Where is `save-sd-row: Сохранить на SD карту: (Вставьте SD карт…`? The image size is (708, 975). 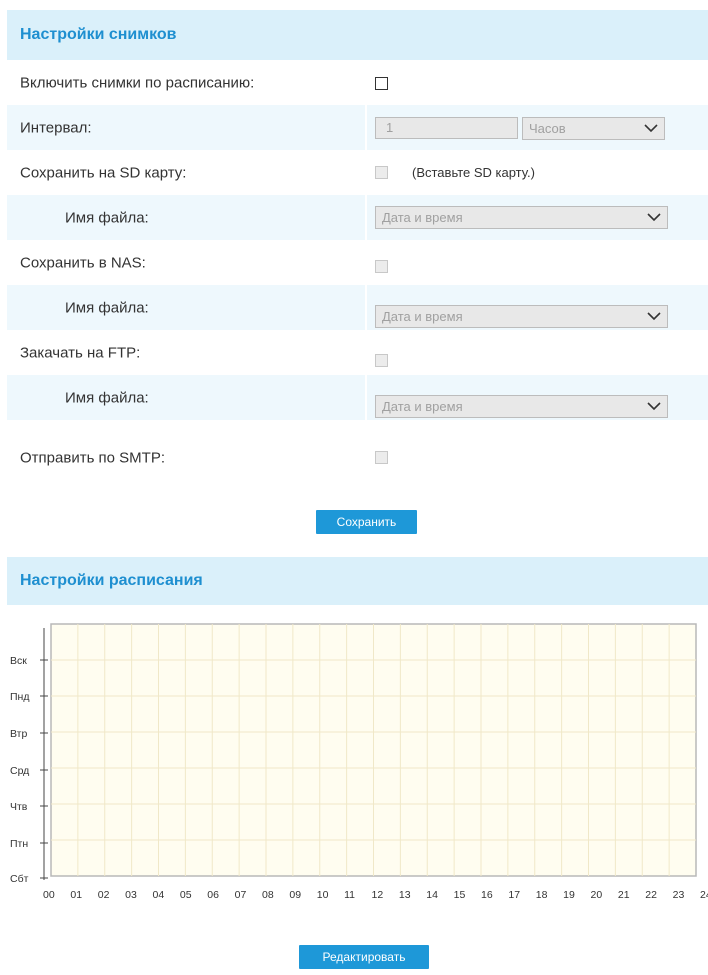
save-sd-row: Сохранить на SD карту: (Вставьте SD карт… is located at coordinates (357, 172).